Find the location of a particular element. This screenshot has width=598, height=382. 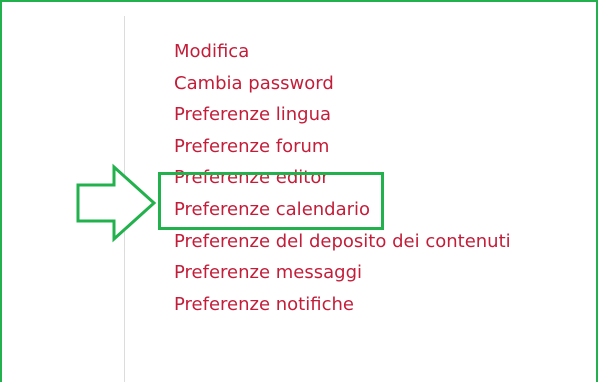

menu-item-preferenze-notifiche: Preferenze notifiche is located at coordinates (342, 305).